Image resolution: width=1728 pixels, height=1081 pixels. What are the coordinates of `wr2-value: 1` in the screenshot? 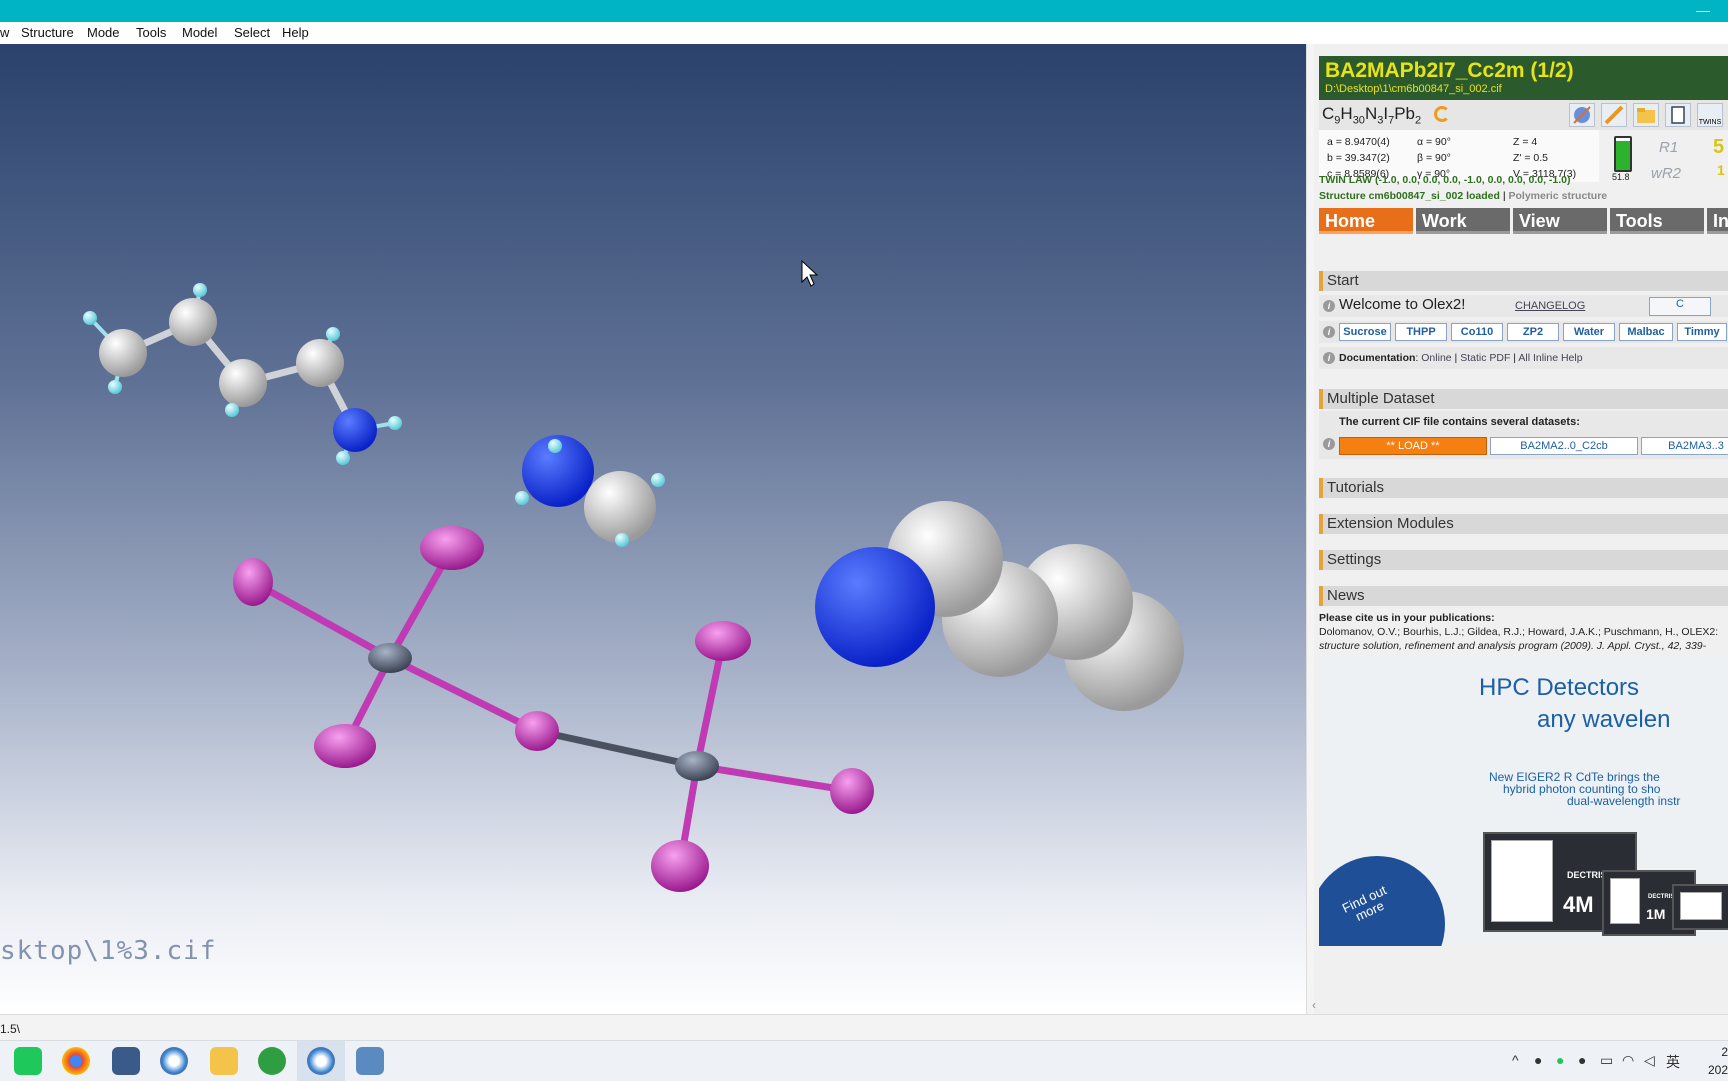 It's located at (1721, 170).